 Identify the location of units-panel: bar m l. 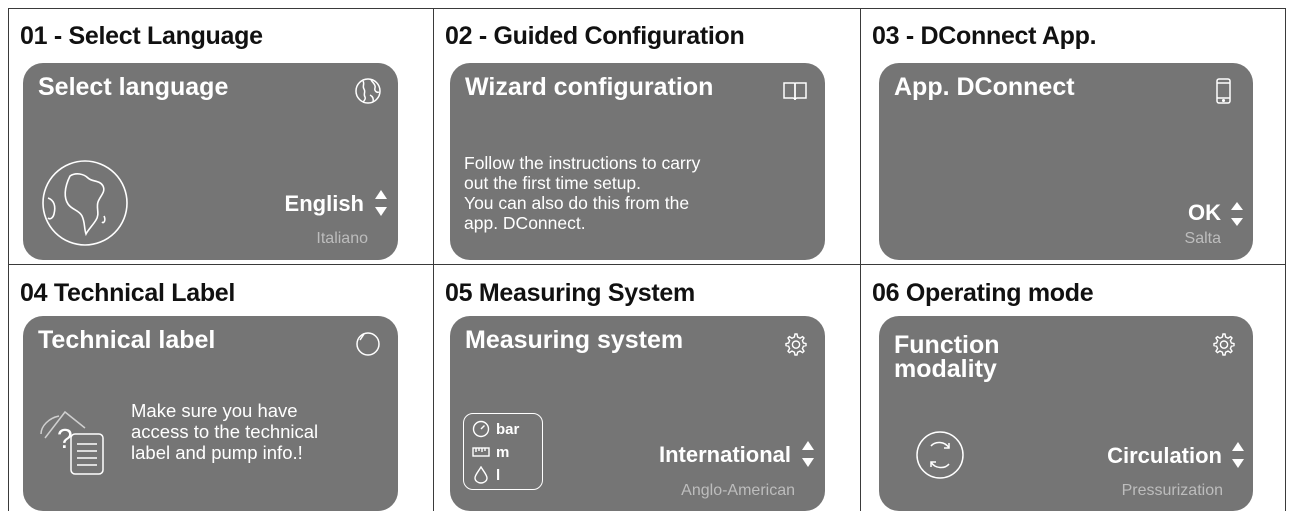
(503, 451).